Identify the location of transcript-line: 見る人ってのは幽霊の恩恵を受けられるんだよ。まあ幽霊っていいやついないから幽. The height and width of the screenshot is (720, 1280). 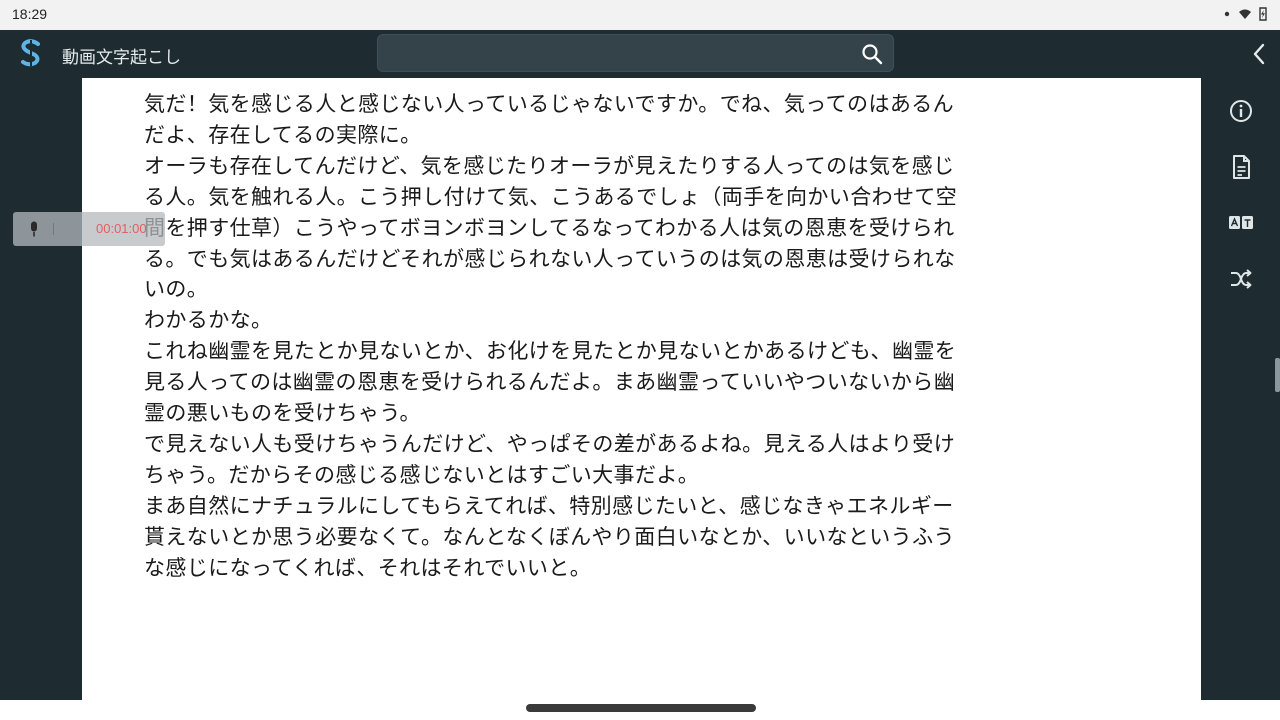
(550, 382).